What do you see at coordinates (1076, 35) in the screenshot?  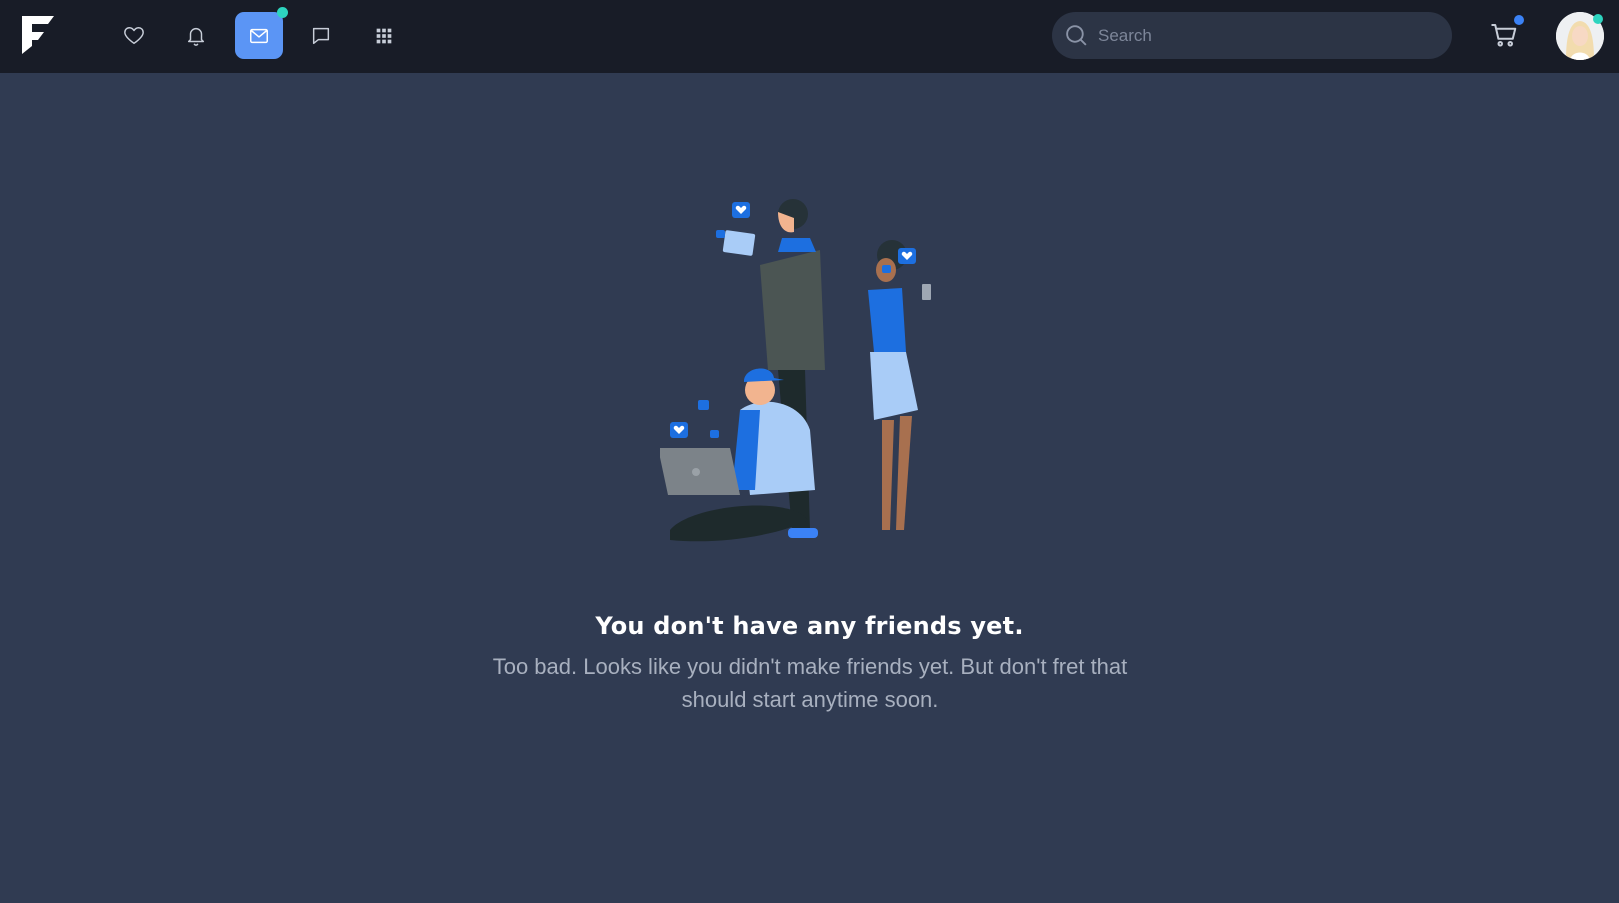 I see `search-icon` at bounding box center [1076, 35].